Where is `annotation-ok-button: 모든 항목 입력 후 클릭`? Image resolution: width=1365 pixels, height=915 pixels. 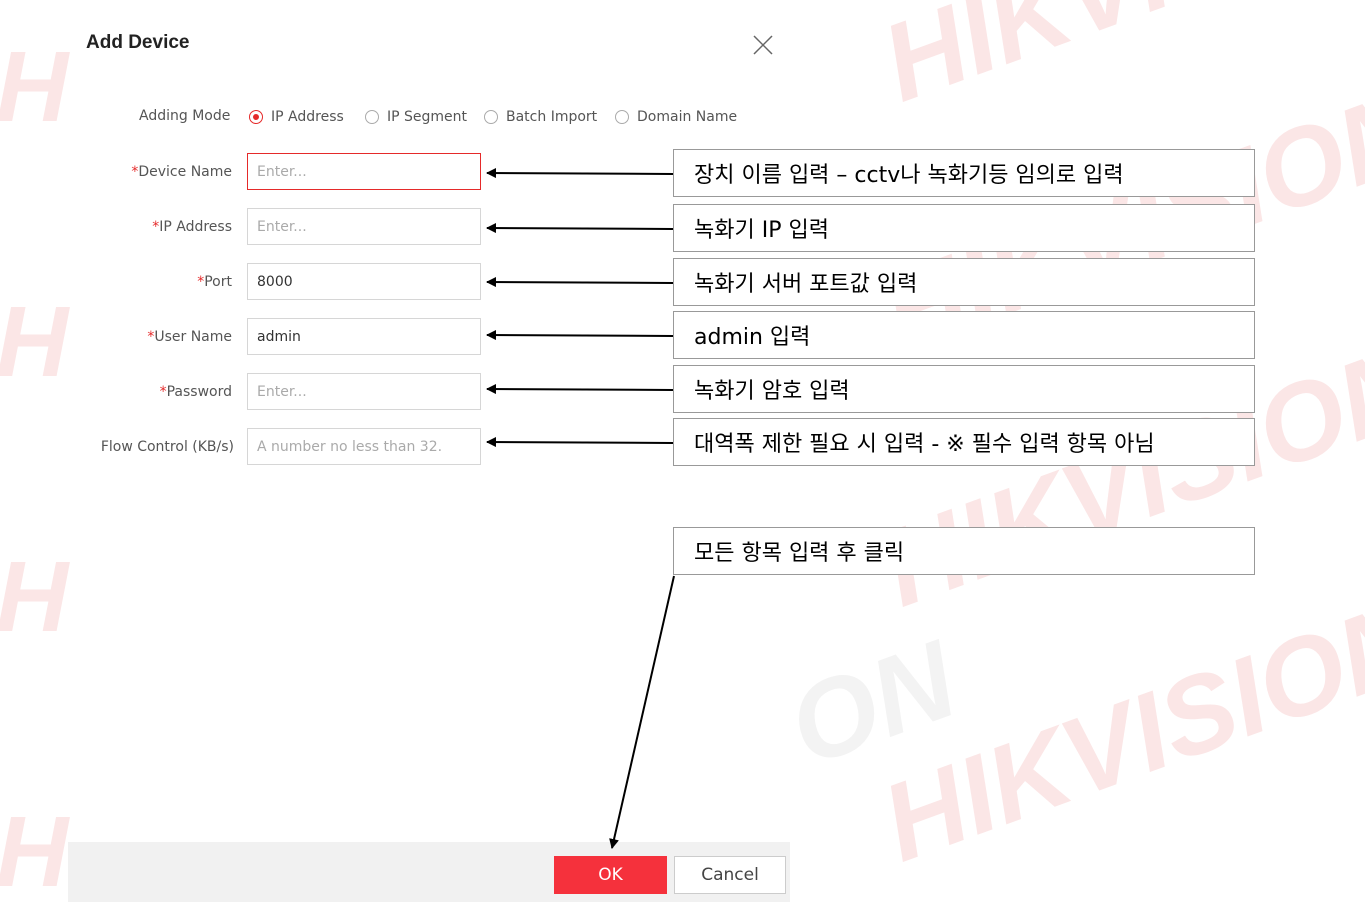 annotation-ok-button: 모든 항목 입력 후 클릭 is located at coordinates (964, 551).